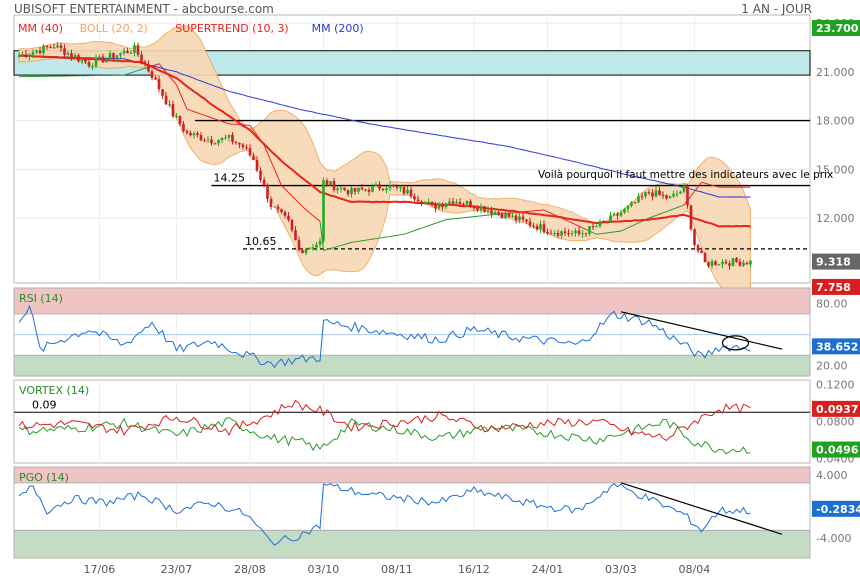  I want to click on pgo-overbought-band, so click(412, 475).